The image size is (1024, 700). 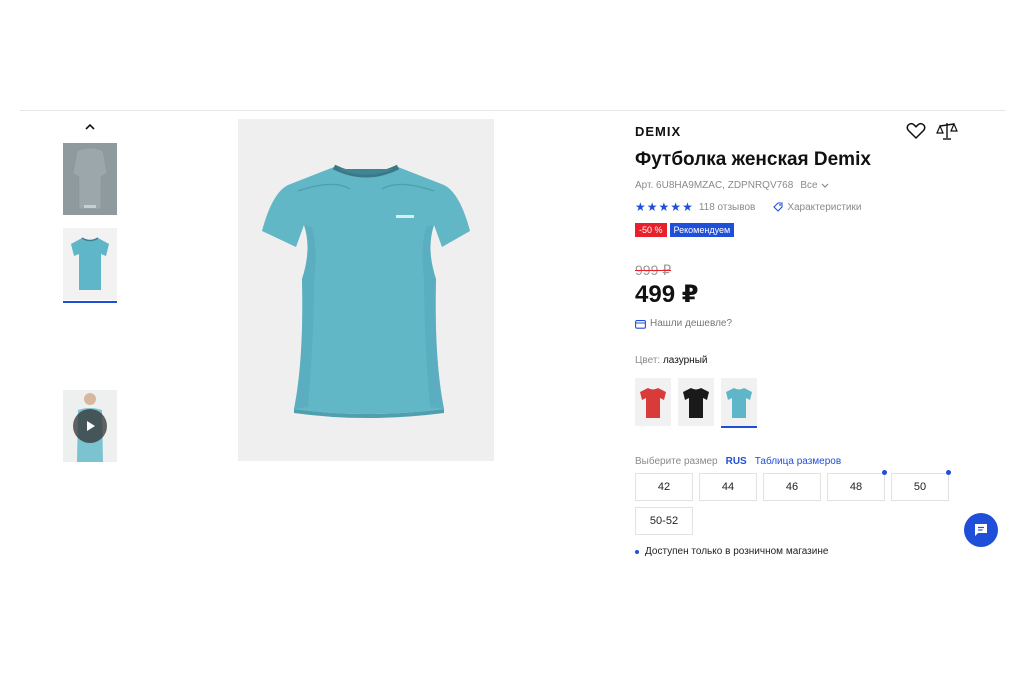 I want to click on bullet-dot, so click(x=637, y=551).